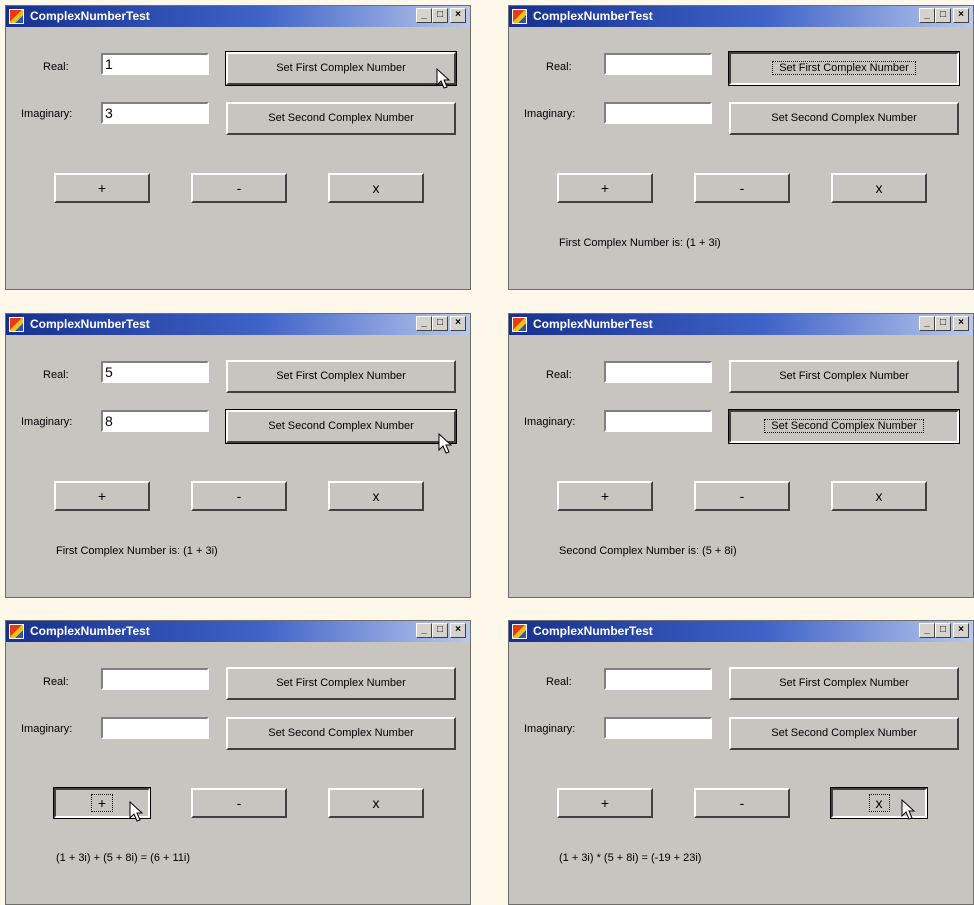 This screenshot has width=974, height=905. What do you see at coordinates (155, 421) in the screenshot?
I see `imaginary-input: 8` at bounding box center [155, 421].